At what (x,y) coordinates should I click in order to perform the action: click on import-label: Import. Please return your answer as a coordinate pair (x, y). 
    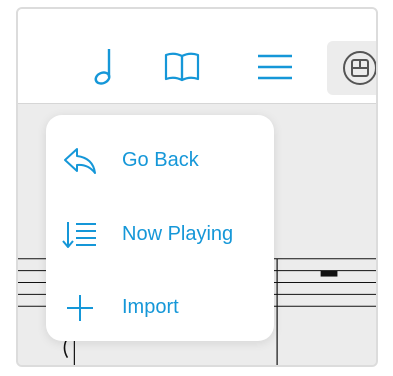
    Looking at the image, I should click on (150, 307).